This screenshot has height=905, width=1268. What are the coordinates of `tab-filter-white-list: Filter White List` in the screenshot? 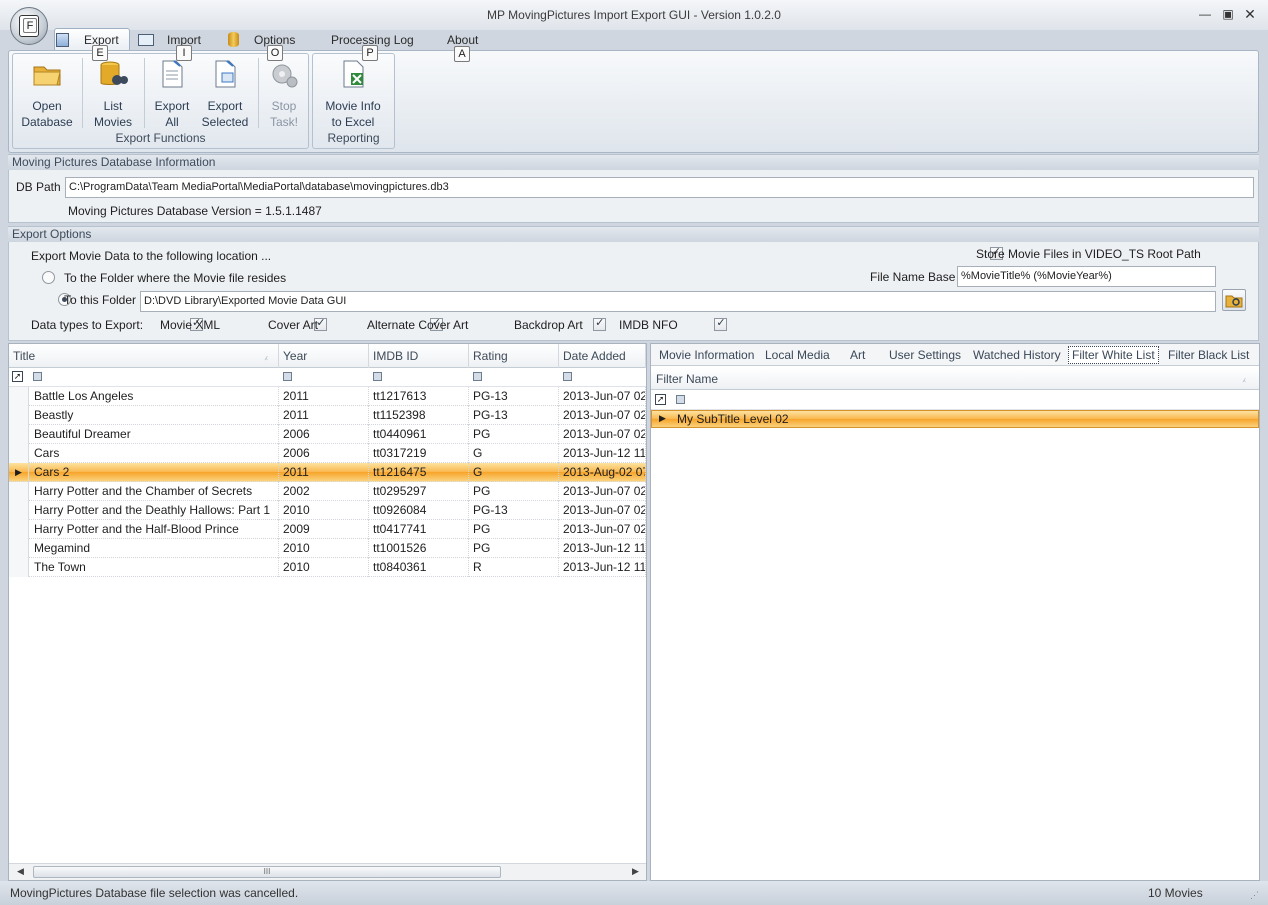 It's located at (1113, 355).